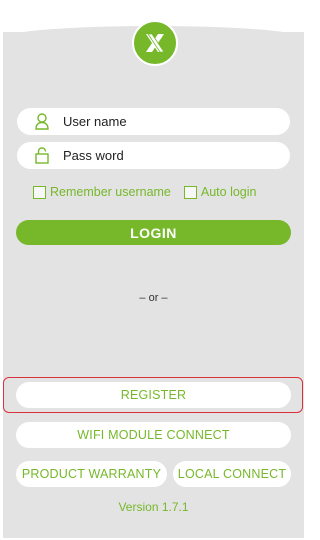  I want to click on auto-login-label: Auto login, so click(228, 192).